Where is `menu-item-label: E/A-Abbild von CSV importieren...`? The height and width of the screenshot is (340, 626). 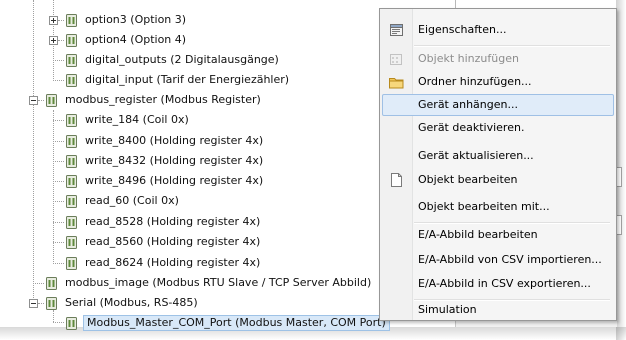 menu-item-label: E/A-Abbild von CSV importieren... is located at coordinates (510, 259).